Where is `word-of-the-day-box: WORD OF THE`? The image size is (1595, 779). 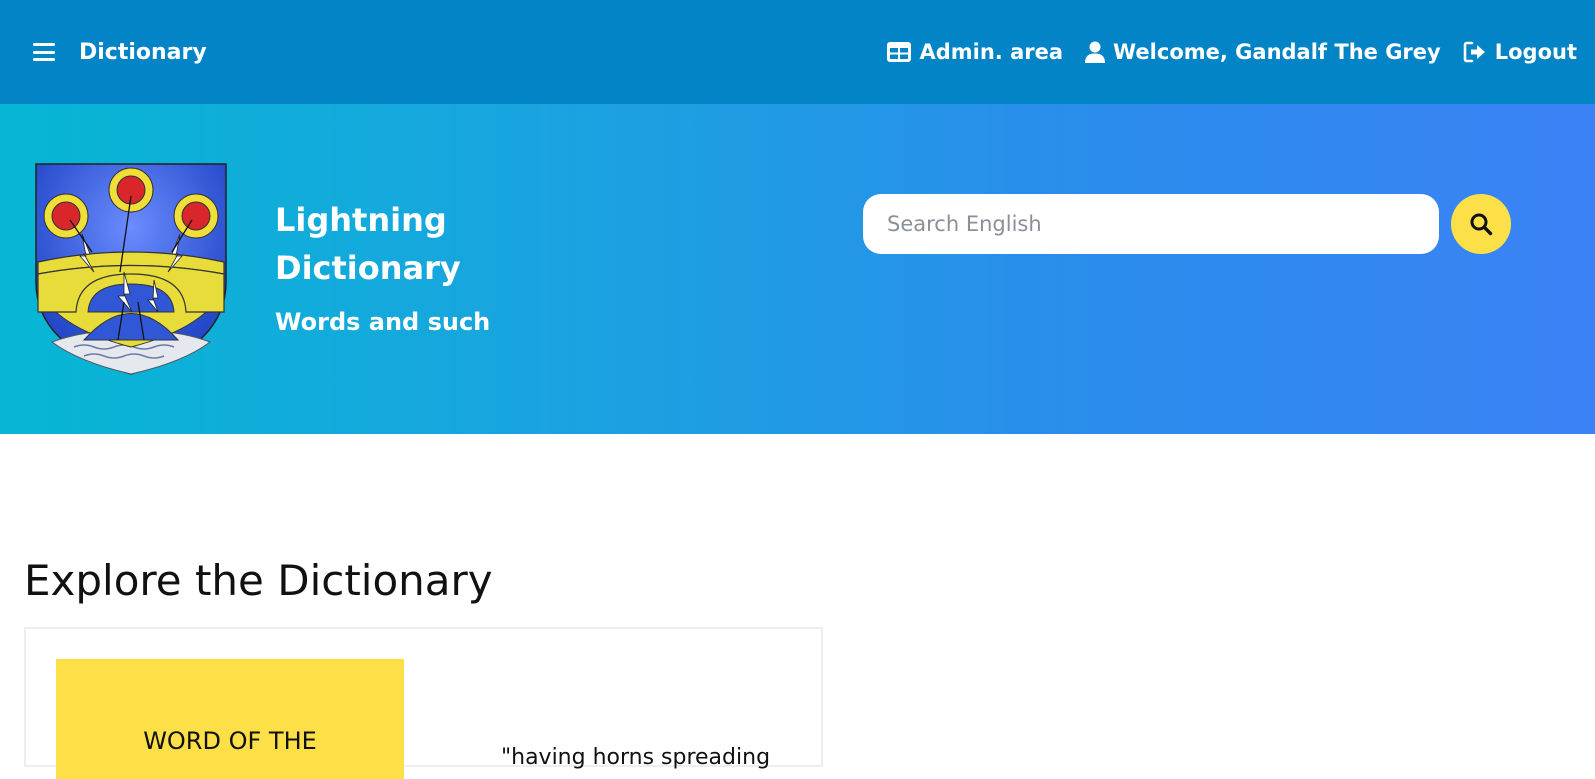 word-of-the-day-box: WORD OF THE is located at coordinates (230, 719).